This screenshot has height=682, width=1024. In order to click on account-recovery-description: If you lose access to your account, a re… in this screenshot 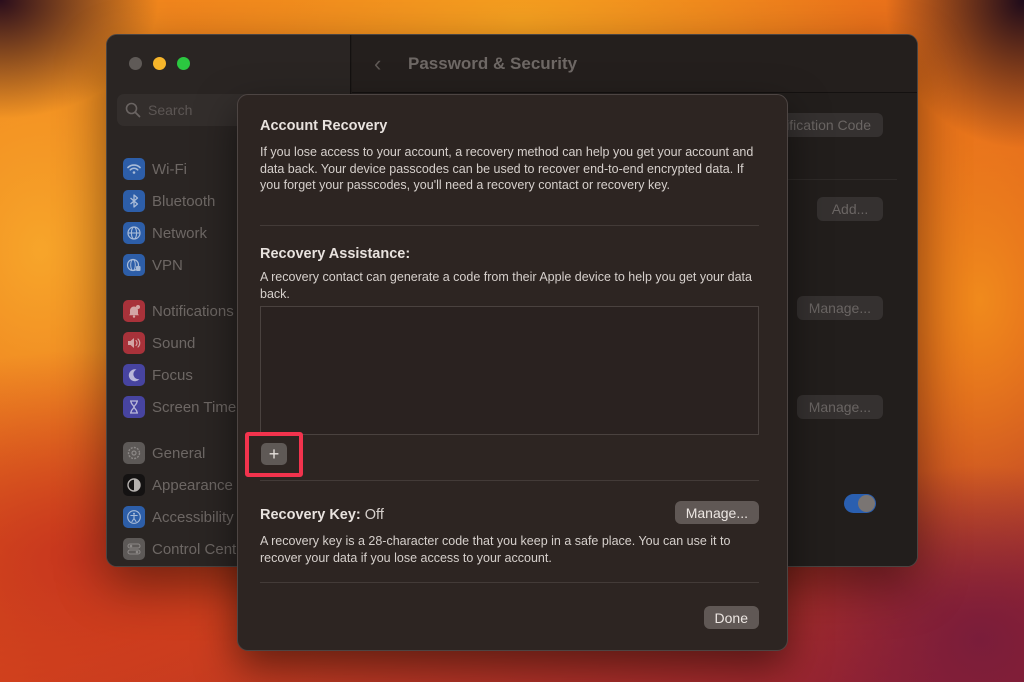, I will do `click(507, 168)`.